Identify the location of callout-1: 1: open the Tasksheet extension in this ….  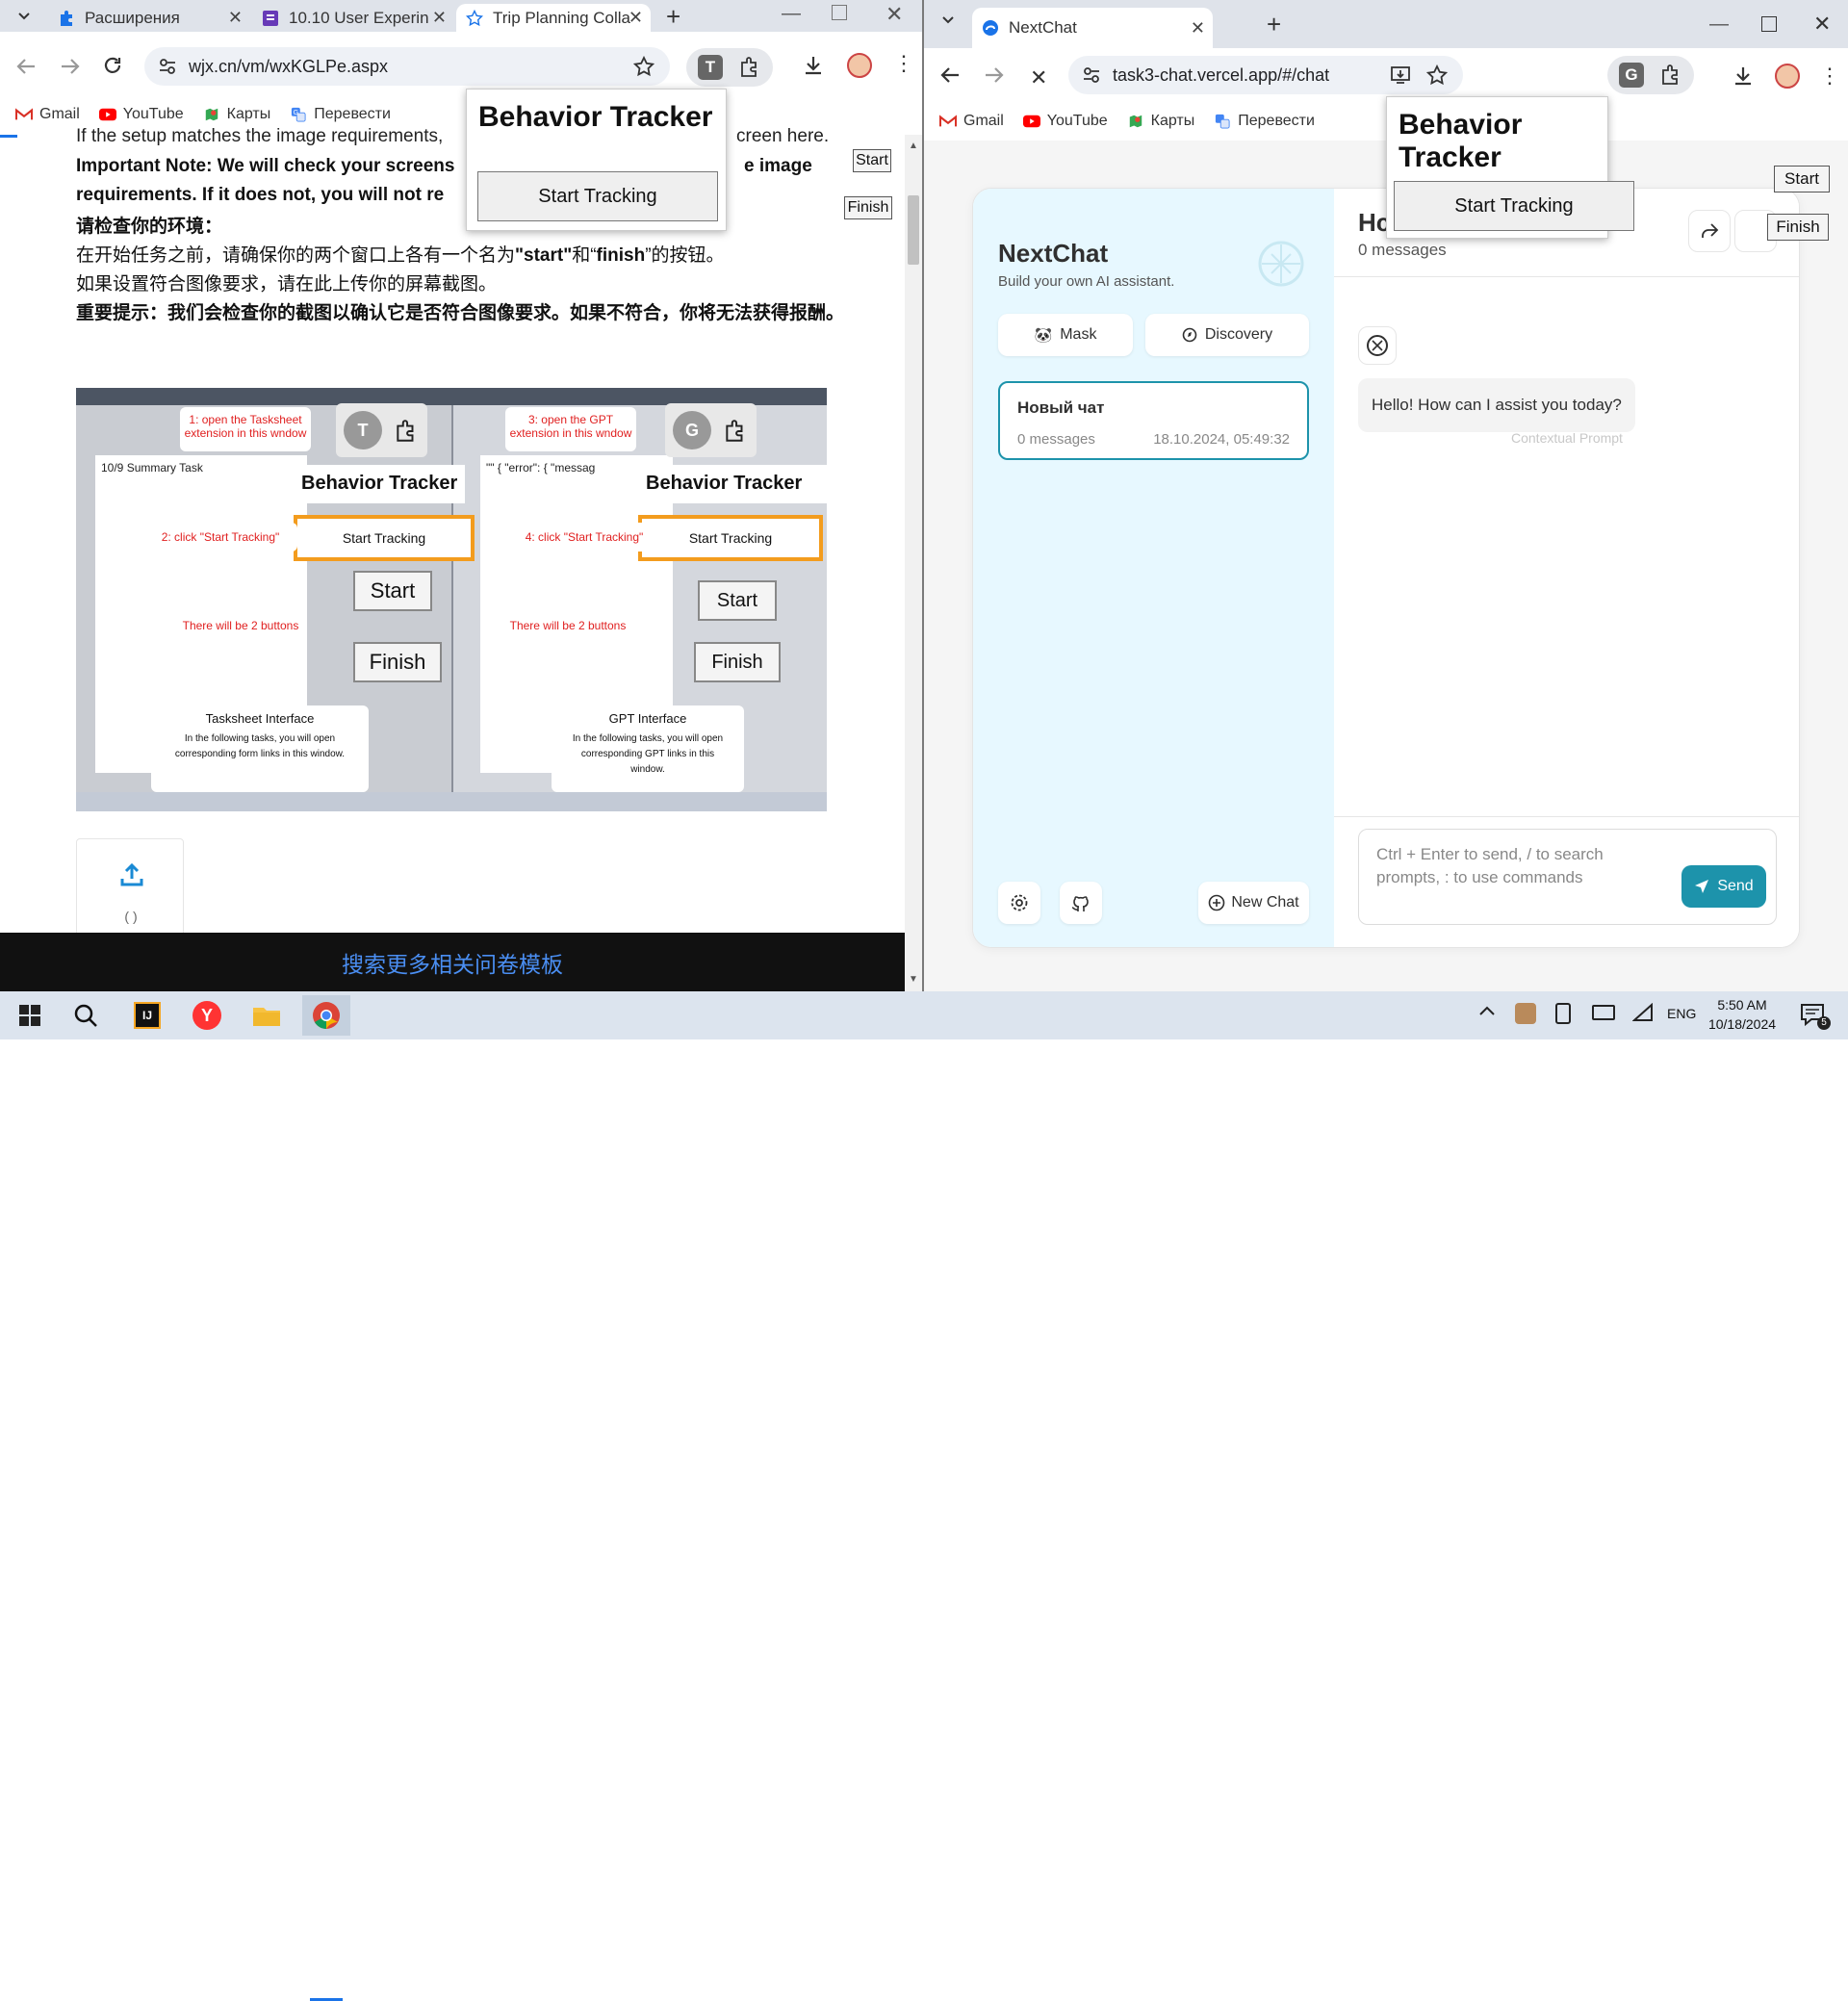
(245, 429).